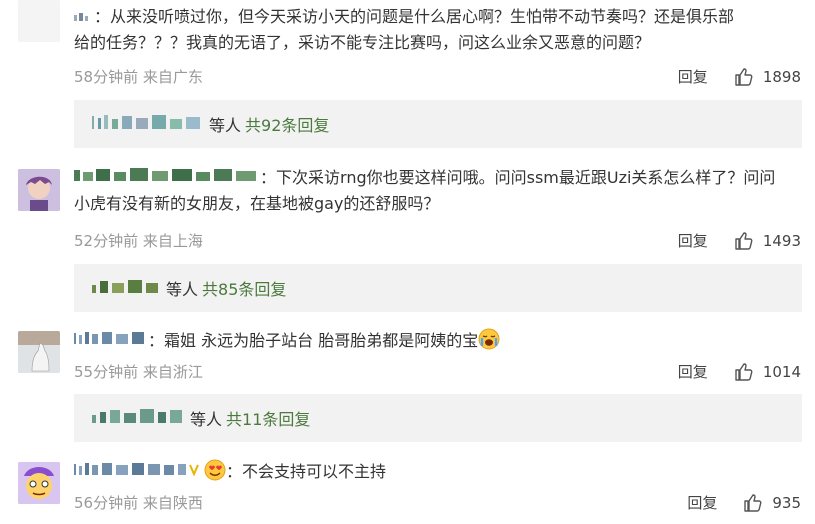 This screenshot has height=524, width=815. I want to click on comment-actions: 回复 1898, so click(739, 76).